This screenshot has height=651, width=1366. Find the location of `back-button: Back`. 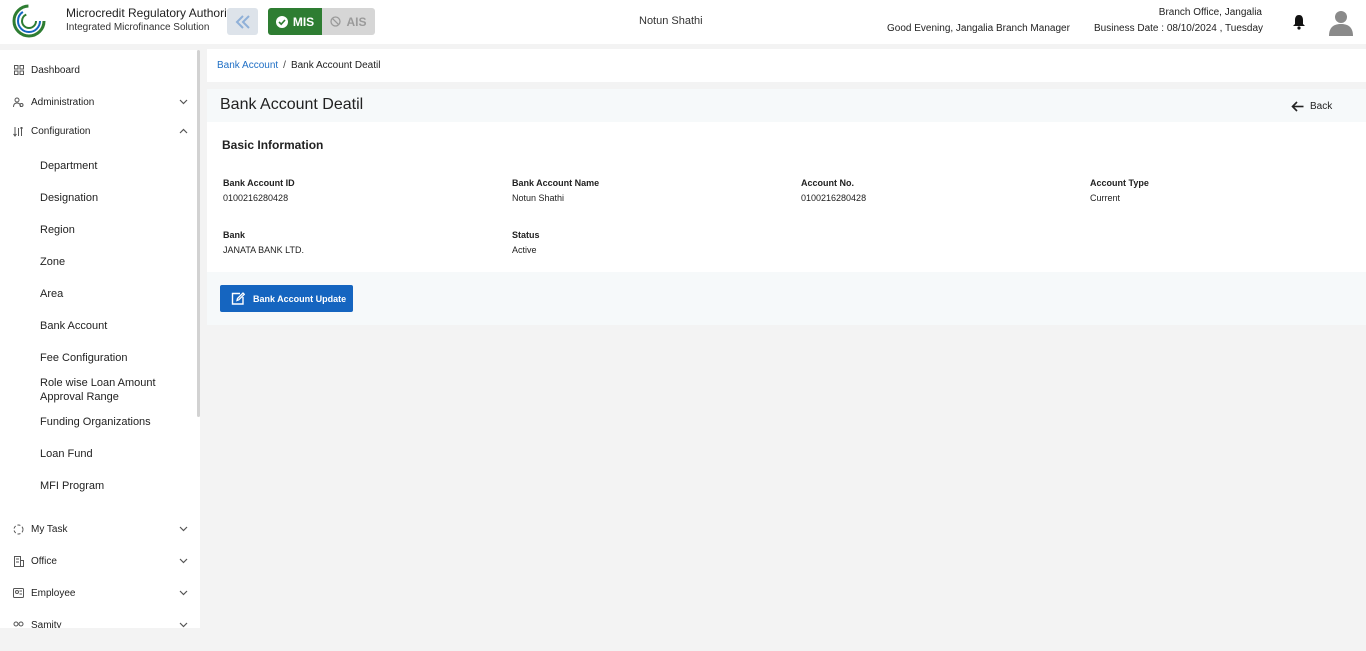

back-button: Back is located at coordinates (1311, 106).